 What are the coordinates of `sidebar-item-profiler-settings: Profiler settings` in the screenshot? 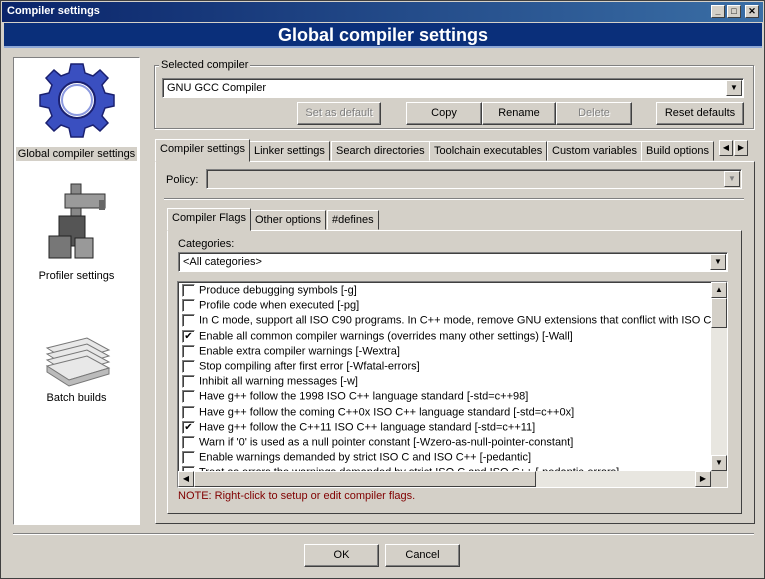 It's located at (76, 231).